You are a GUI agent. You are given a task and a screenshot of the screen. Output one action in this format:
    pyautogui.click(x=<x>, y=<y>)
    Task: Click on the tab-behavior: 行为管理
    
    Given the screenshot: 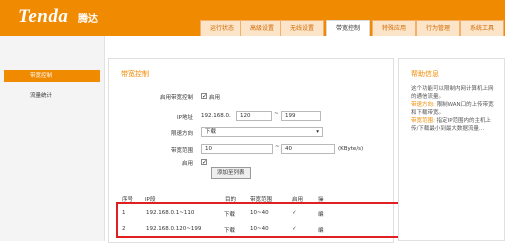 What is the action you would take?
    pyautogui.click(x=438, y=28)
    